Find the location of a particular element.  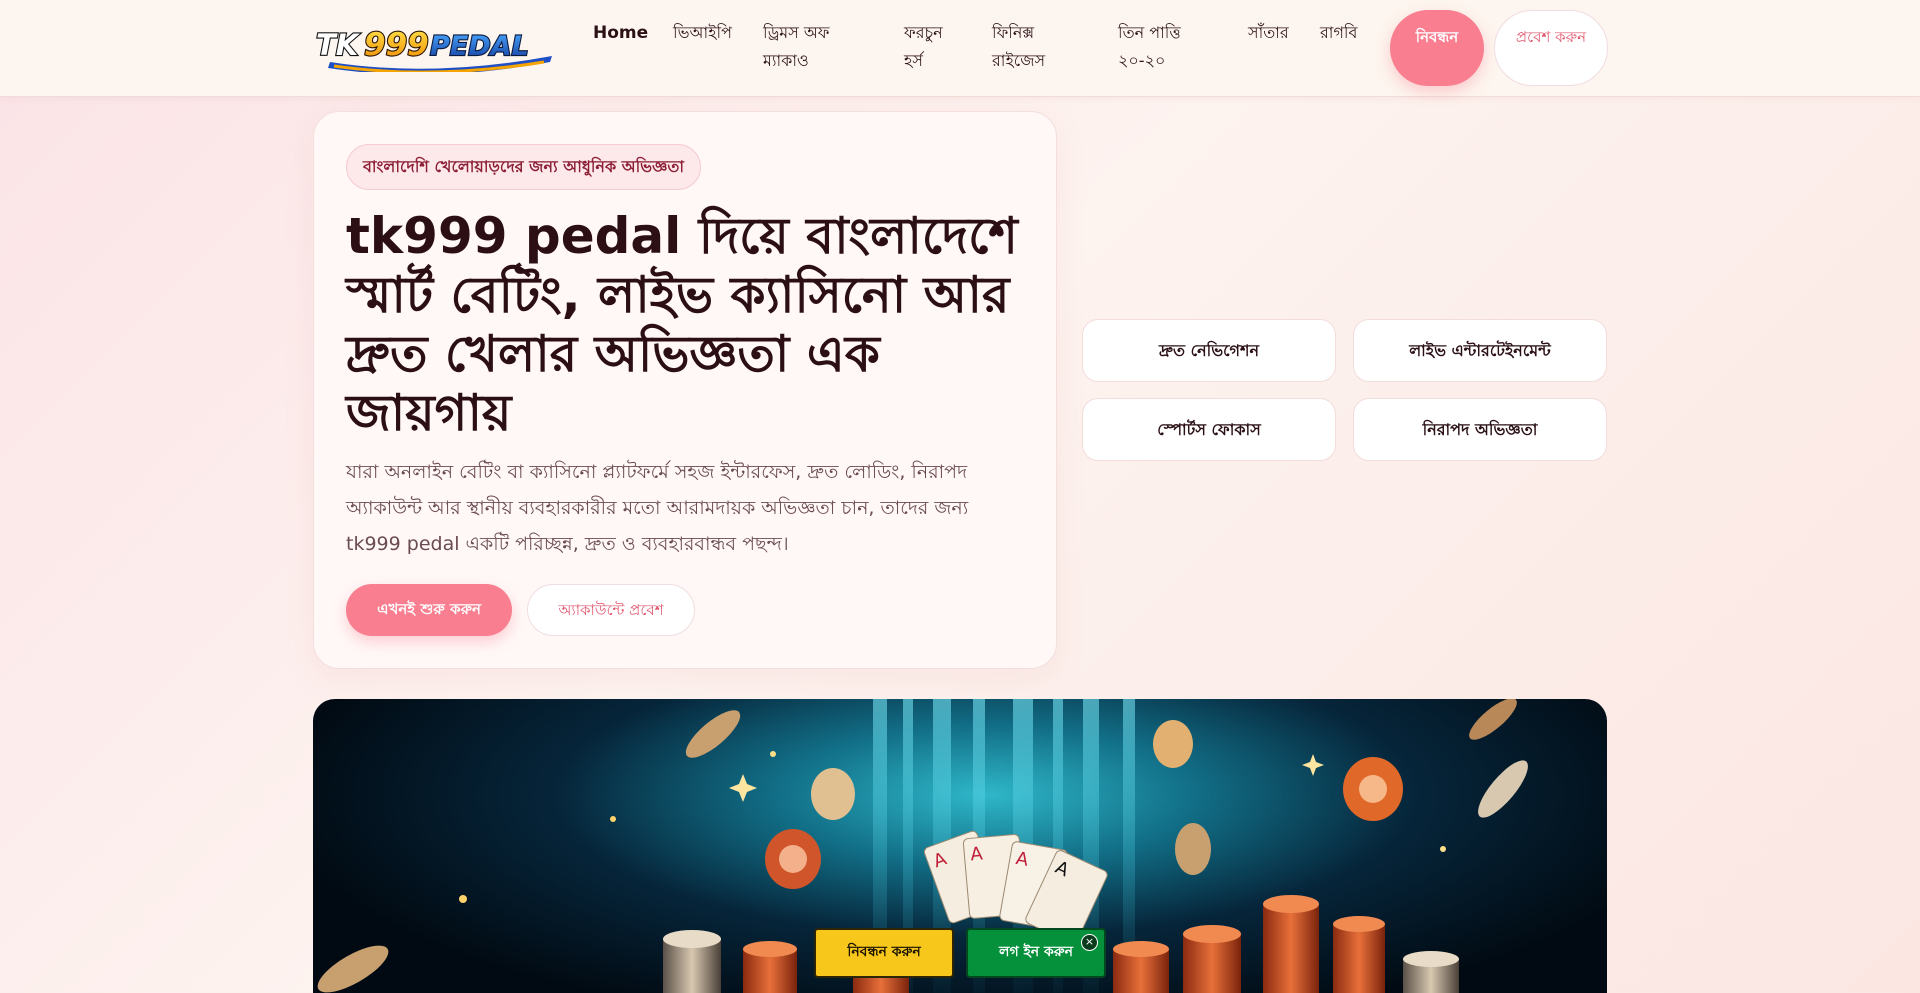

nav-swimming: সাঁতার is located at coordinates (1268, 33).